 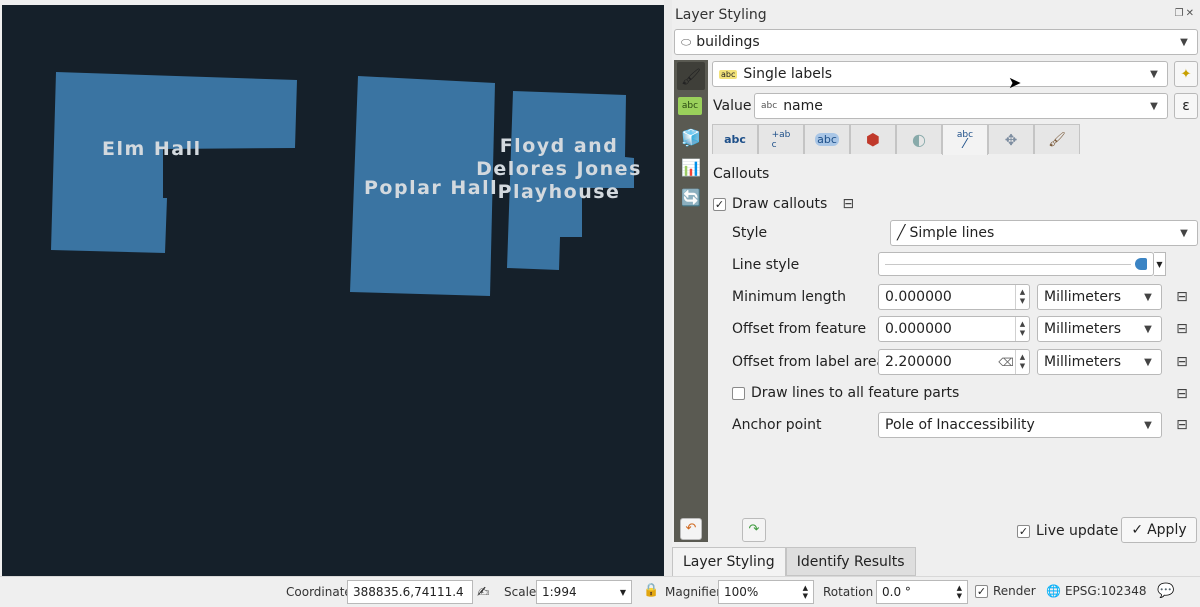 I want to click on epsilon-icon: ε, so click(x=1186, y=106).